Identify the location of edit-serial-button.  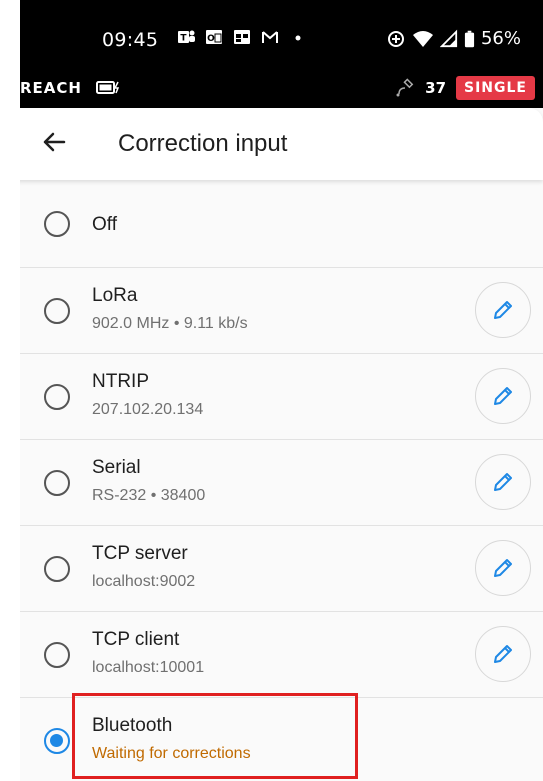
(503, 482).